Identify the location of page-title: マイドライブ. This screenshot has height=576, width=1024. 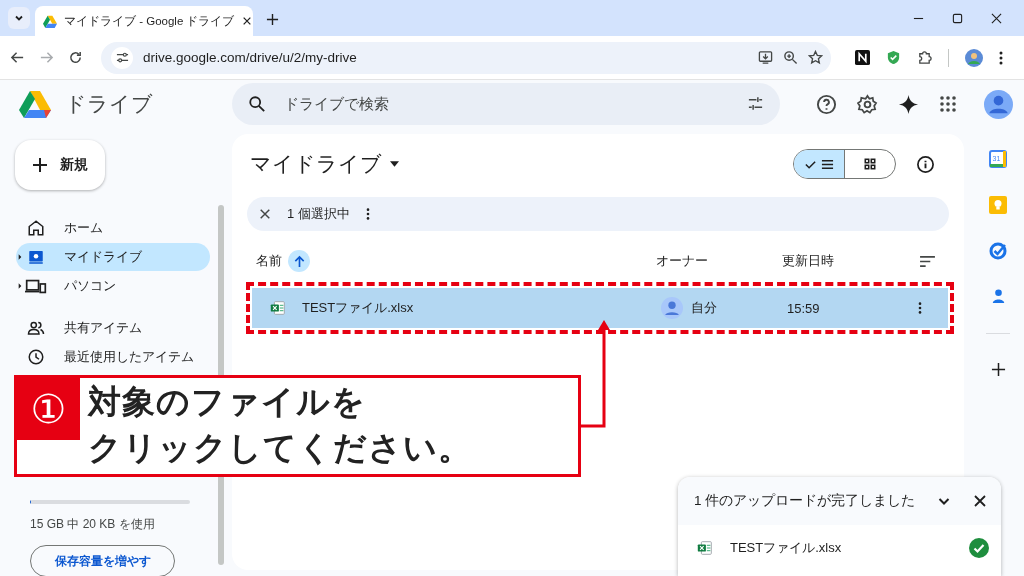
(316, 164).